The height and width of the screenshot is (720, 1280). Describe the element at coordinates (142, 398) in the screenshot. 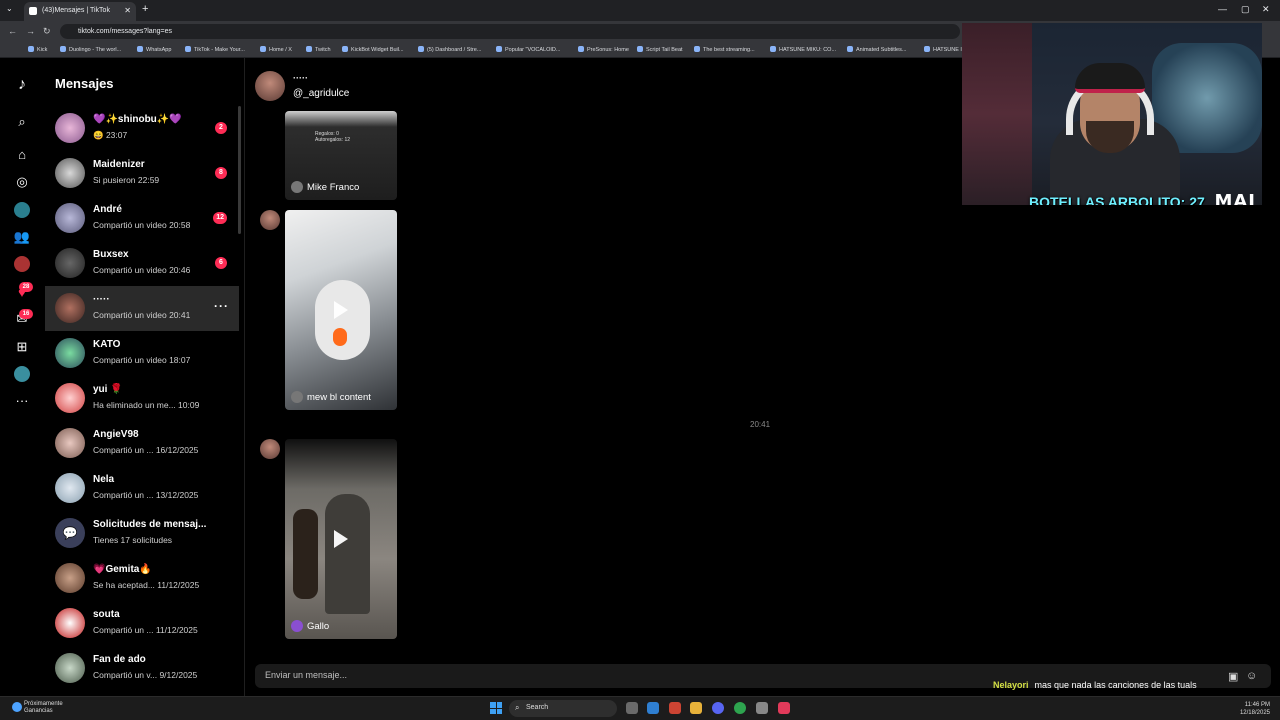

I see `conversation-item: yui 🌹 Ha eliminado un me... 10:09` at that location.